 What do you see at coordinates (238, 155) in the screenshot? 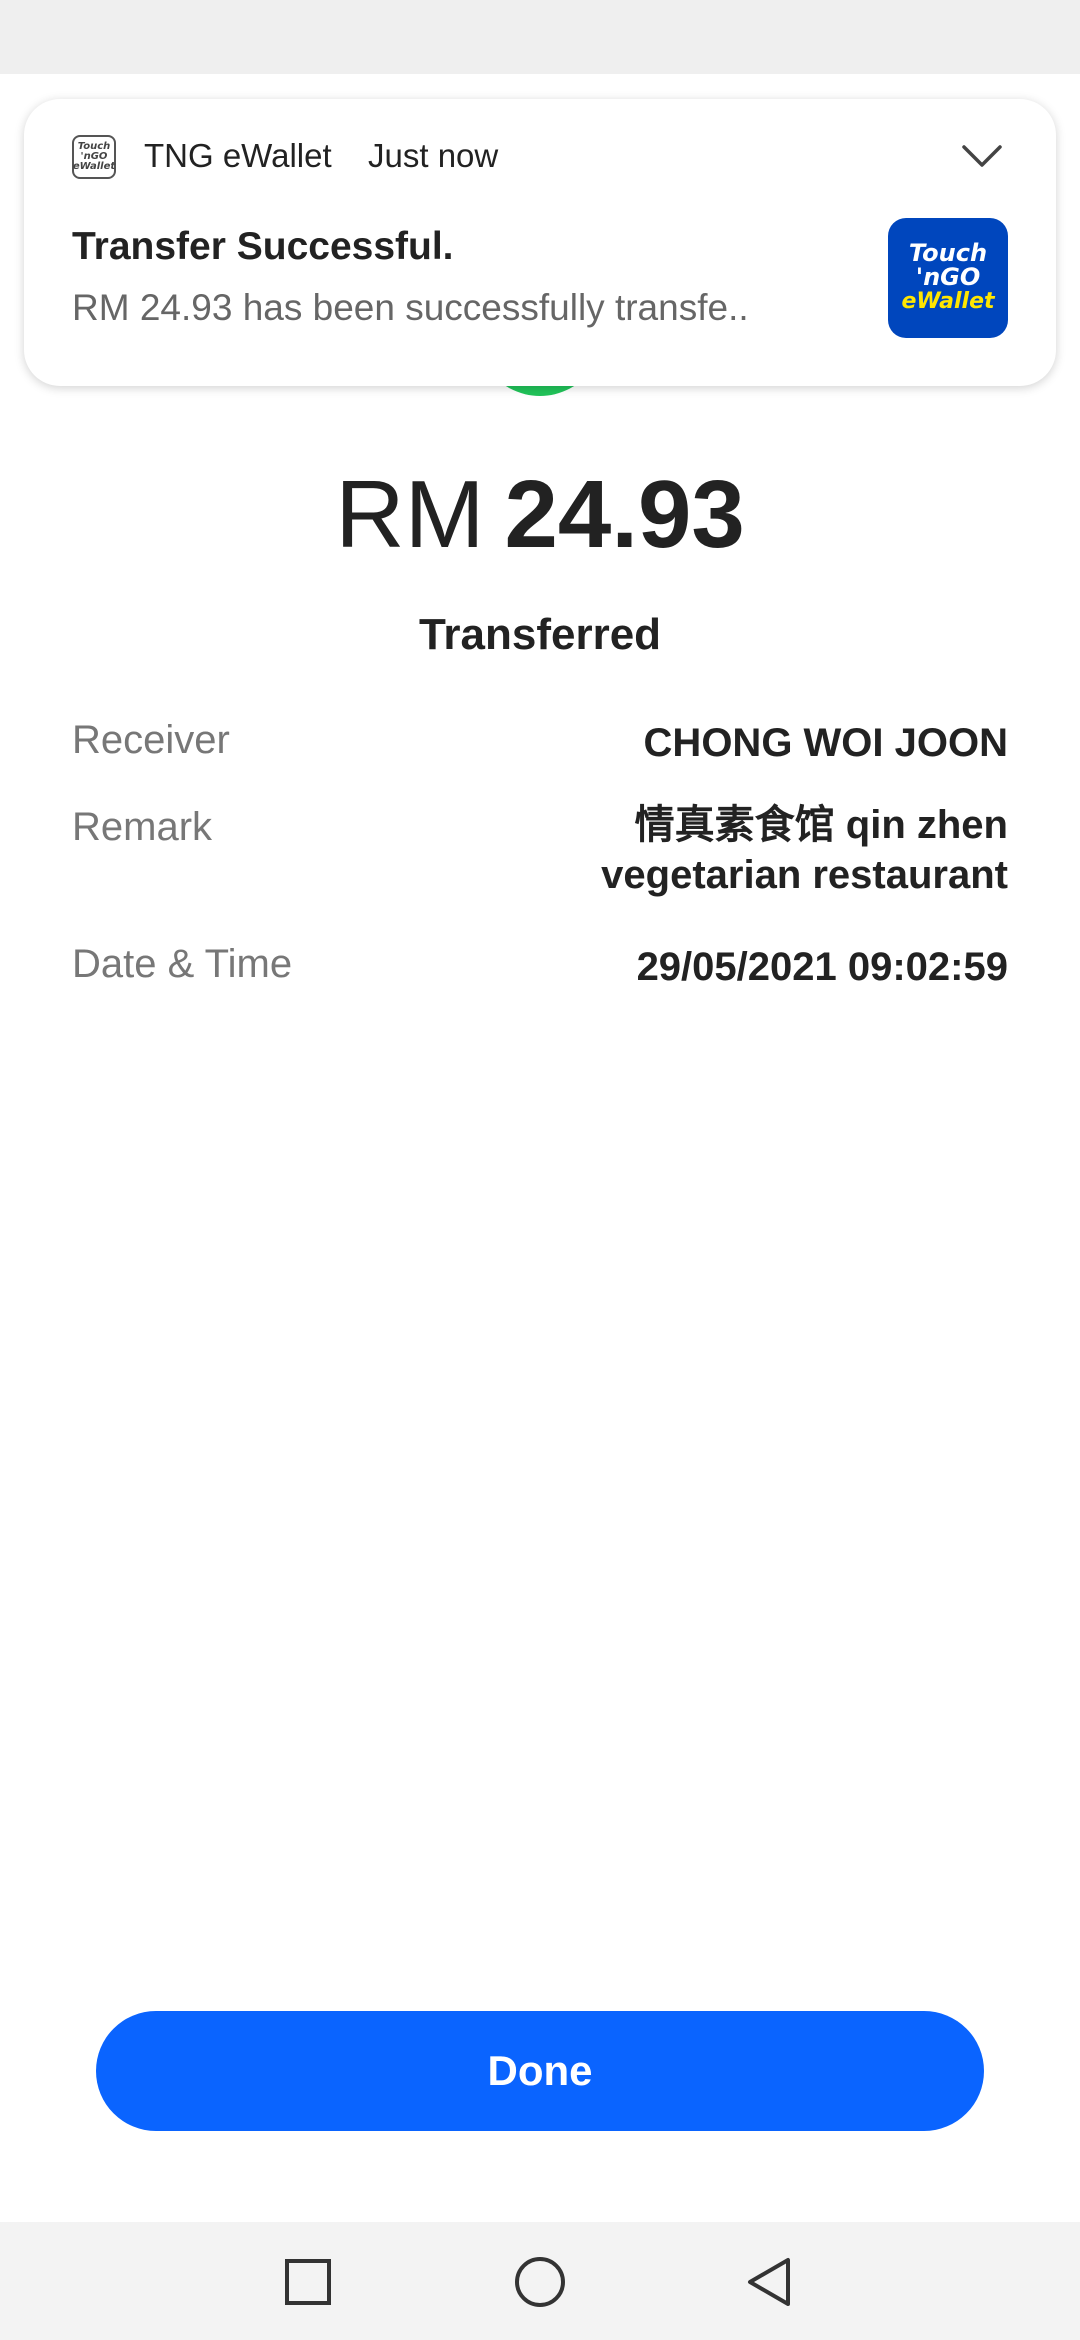
I see `notification-app-name: TNG eWallet` at bounding box center [238, 155].